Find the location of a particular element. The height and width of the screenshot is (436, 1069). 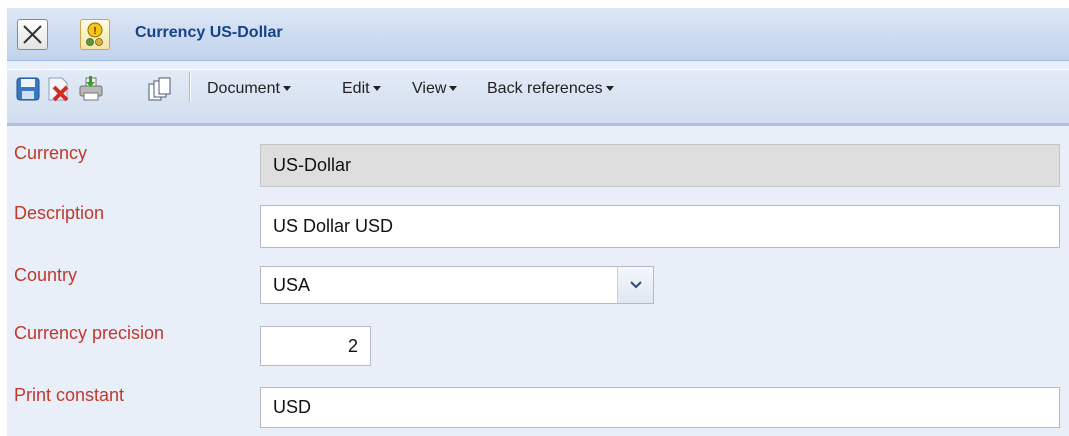

close-icon is located at coordinates (32, 34).